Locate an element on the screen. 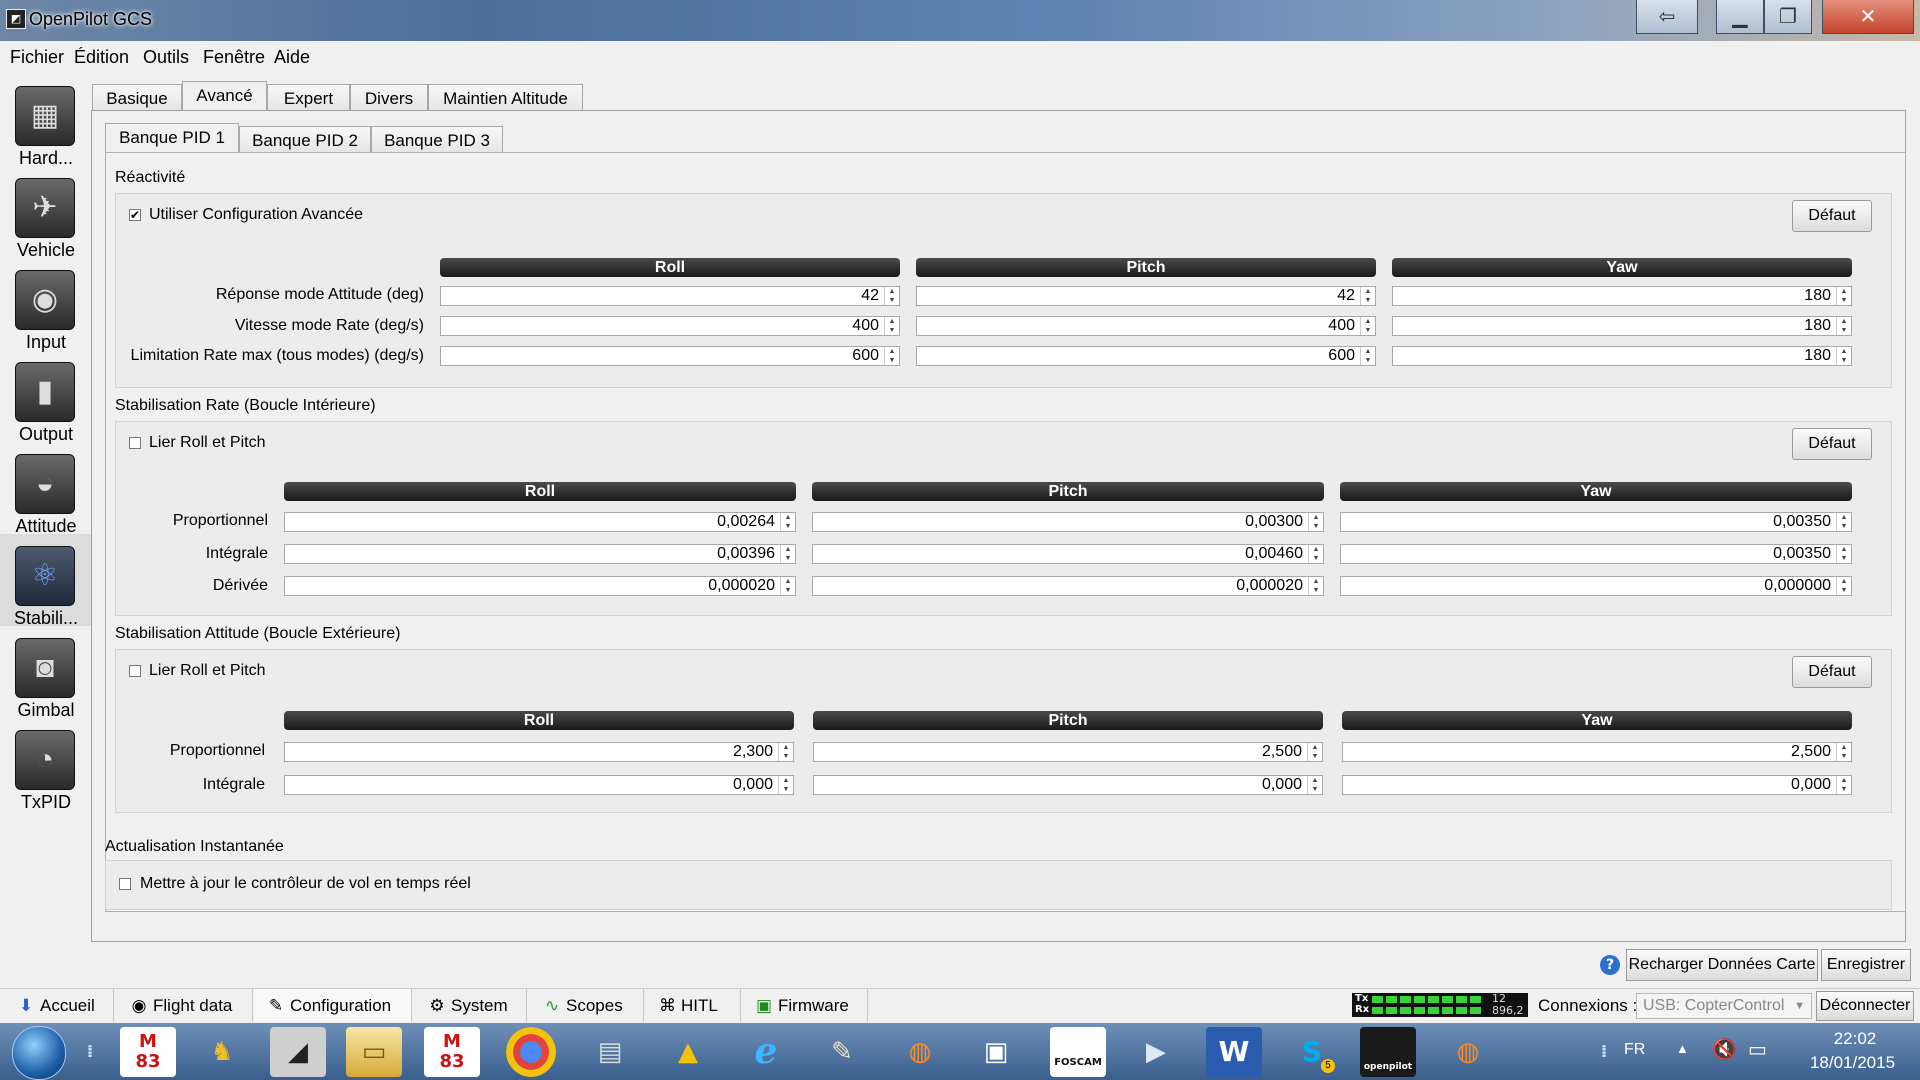 This screenshot has width=1920, height=1080. sidebar-item-gimbal: ◙ Gimbal is located at coordinates (46, 673).